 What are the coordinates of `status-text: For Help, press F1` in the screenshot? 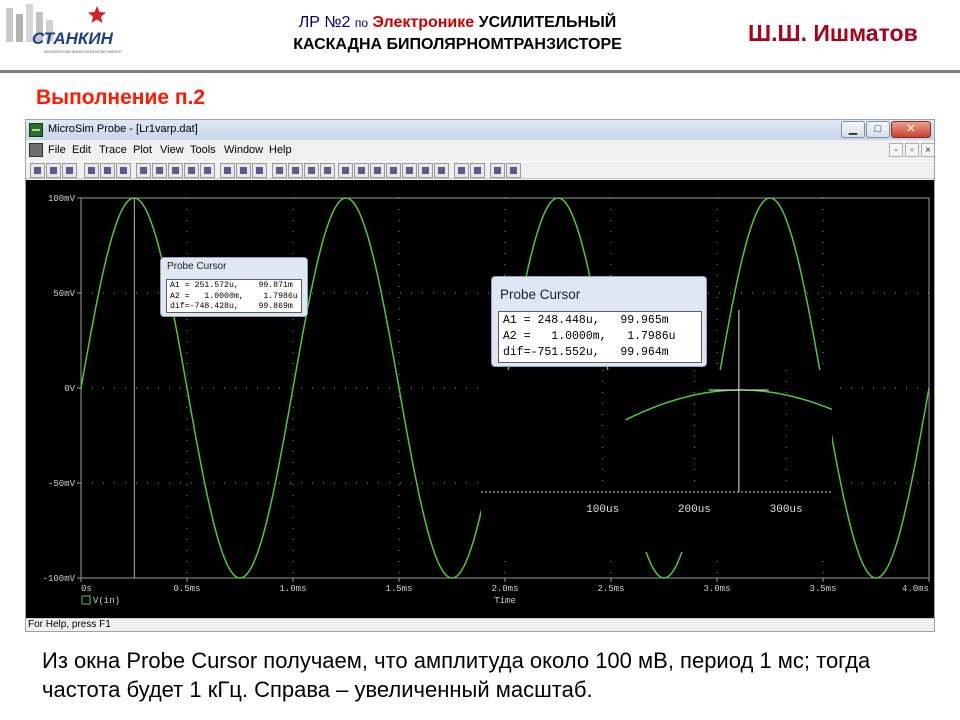 It's located at (69, 624).